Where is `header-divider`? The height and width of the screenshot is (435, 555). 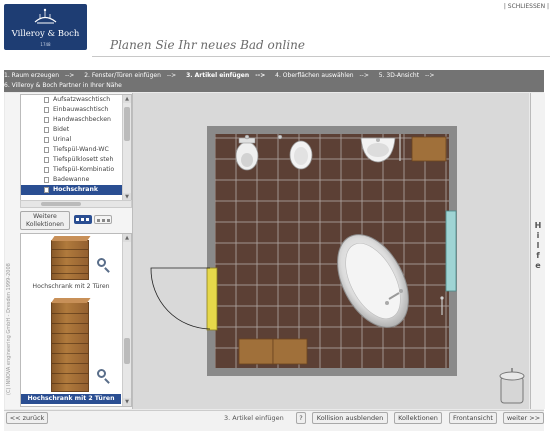 header-divider is located at coordinates (321, 56).